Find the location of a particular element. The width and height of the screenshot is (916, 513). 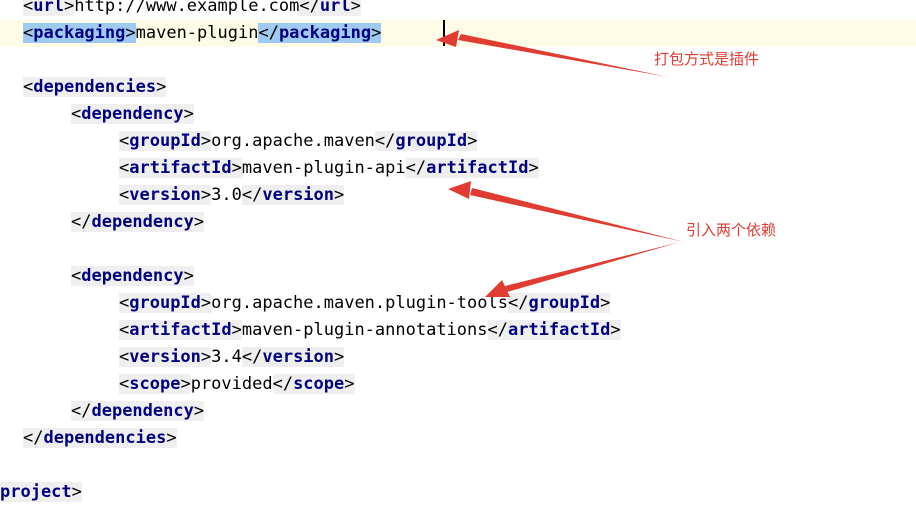

code-line-dep1-version: <version>3.0</version> is located at coordinates (458, 195).